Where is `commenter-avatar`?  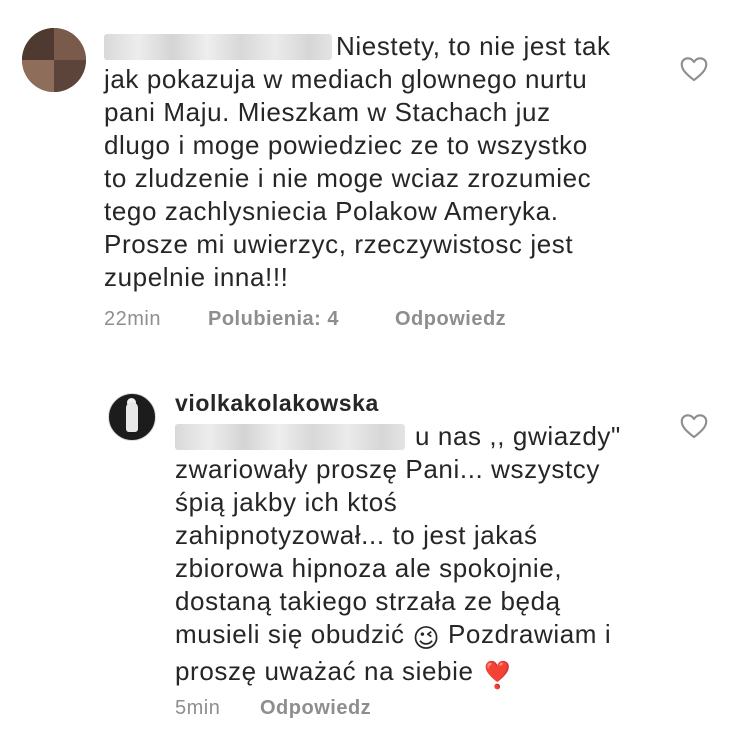
commenter-avatar is located at coordinates (54, 60).